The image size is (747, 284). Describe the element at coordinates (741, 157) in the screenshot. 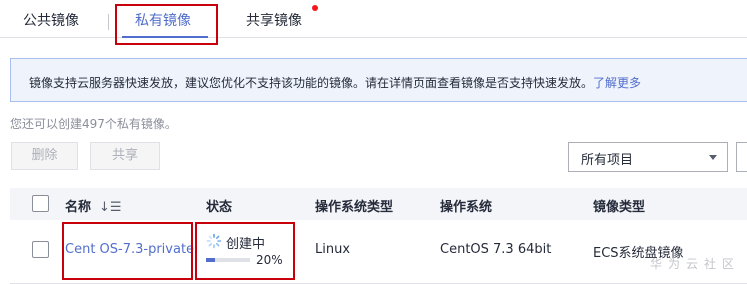

I see `search-field` at that location.